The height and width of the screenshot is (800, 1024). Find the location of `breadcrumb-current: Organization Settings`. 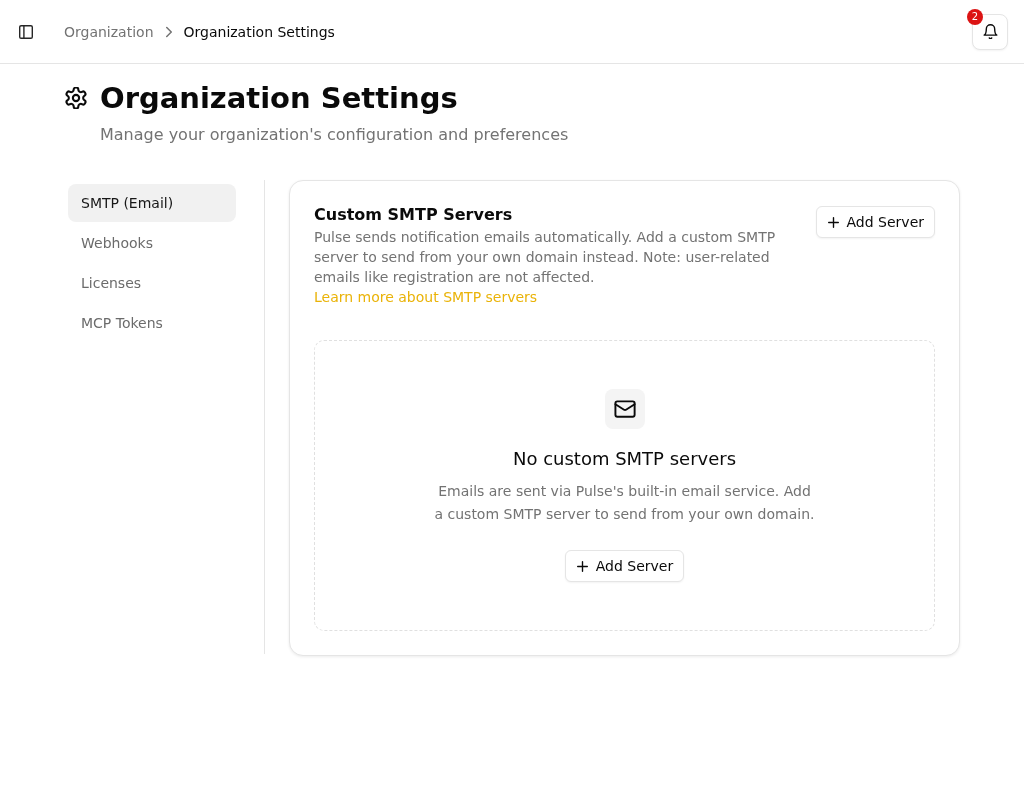

breadcrumb-current: Organization Settings is located at coordinates (259, 32).